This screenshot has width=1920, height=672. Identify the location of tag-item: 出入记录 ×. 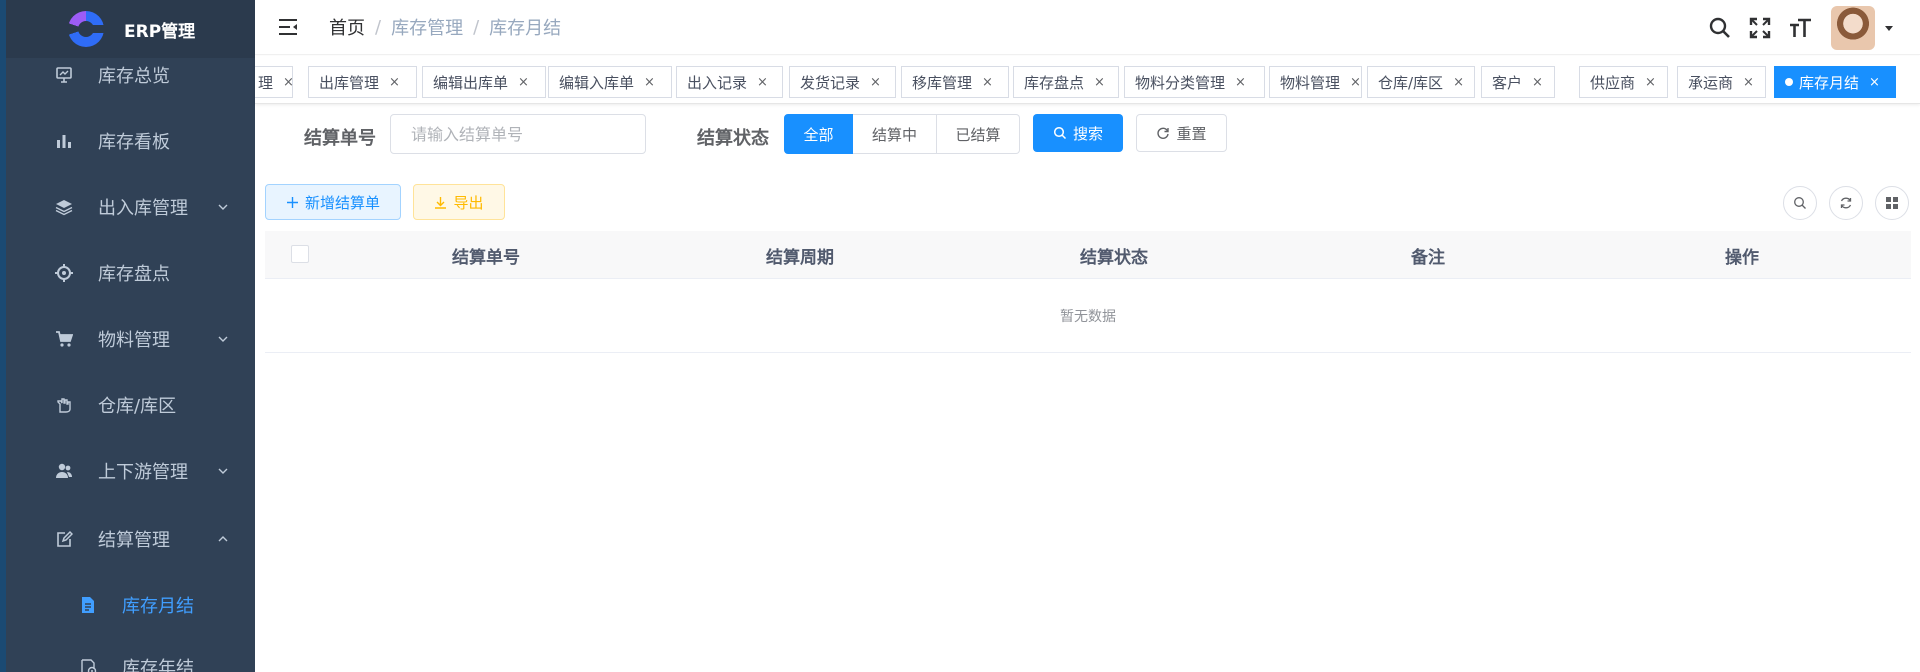
(729, 82).